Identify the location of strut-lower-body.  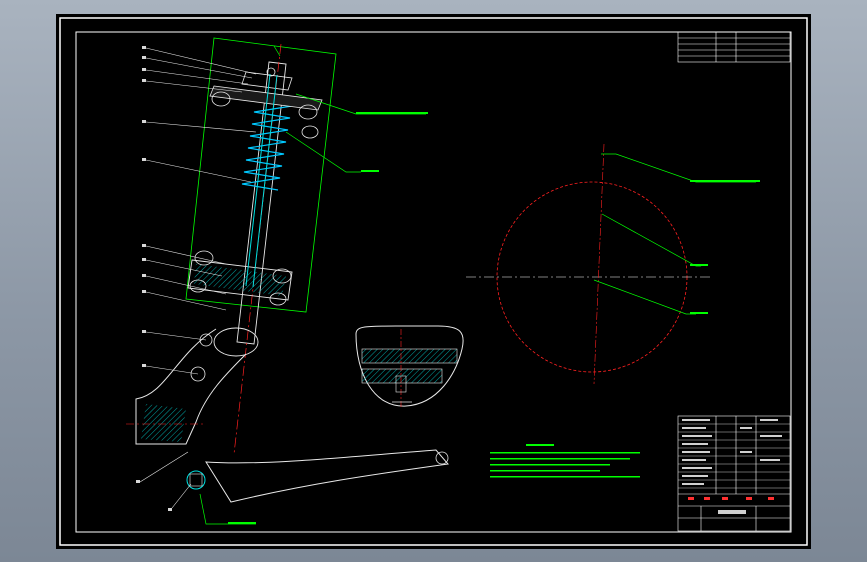
(236, 342).